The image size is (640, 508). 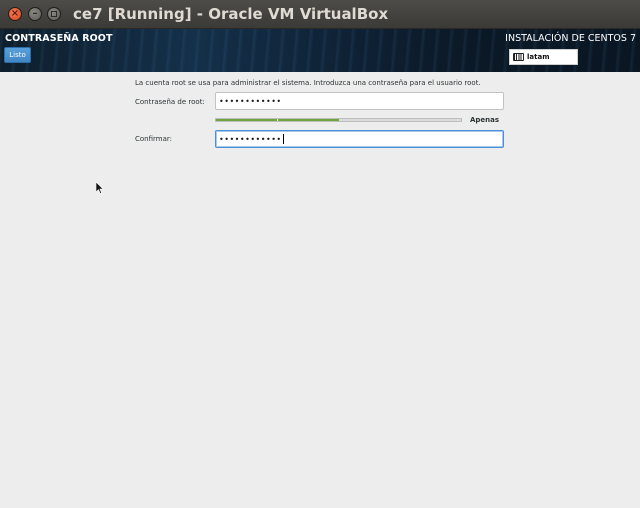 What do you see at coordinates (283, 139) in the screenshot?
I see `text-caret` at bounding box center [283, 139].